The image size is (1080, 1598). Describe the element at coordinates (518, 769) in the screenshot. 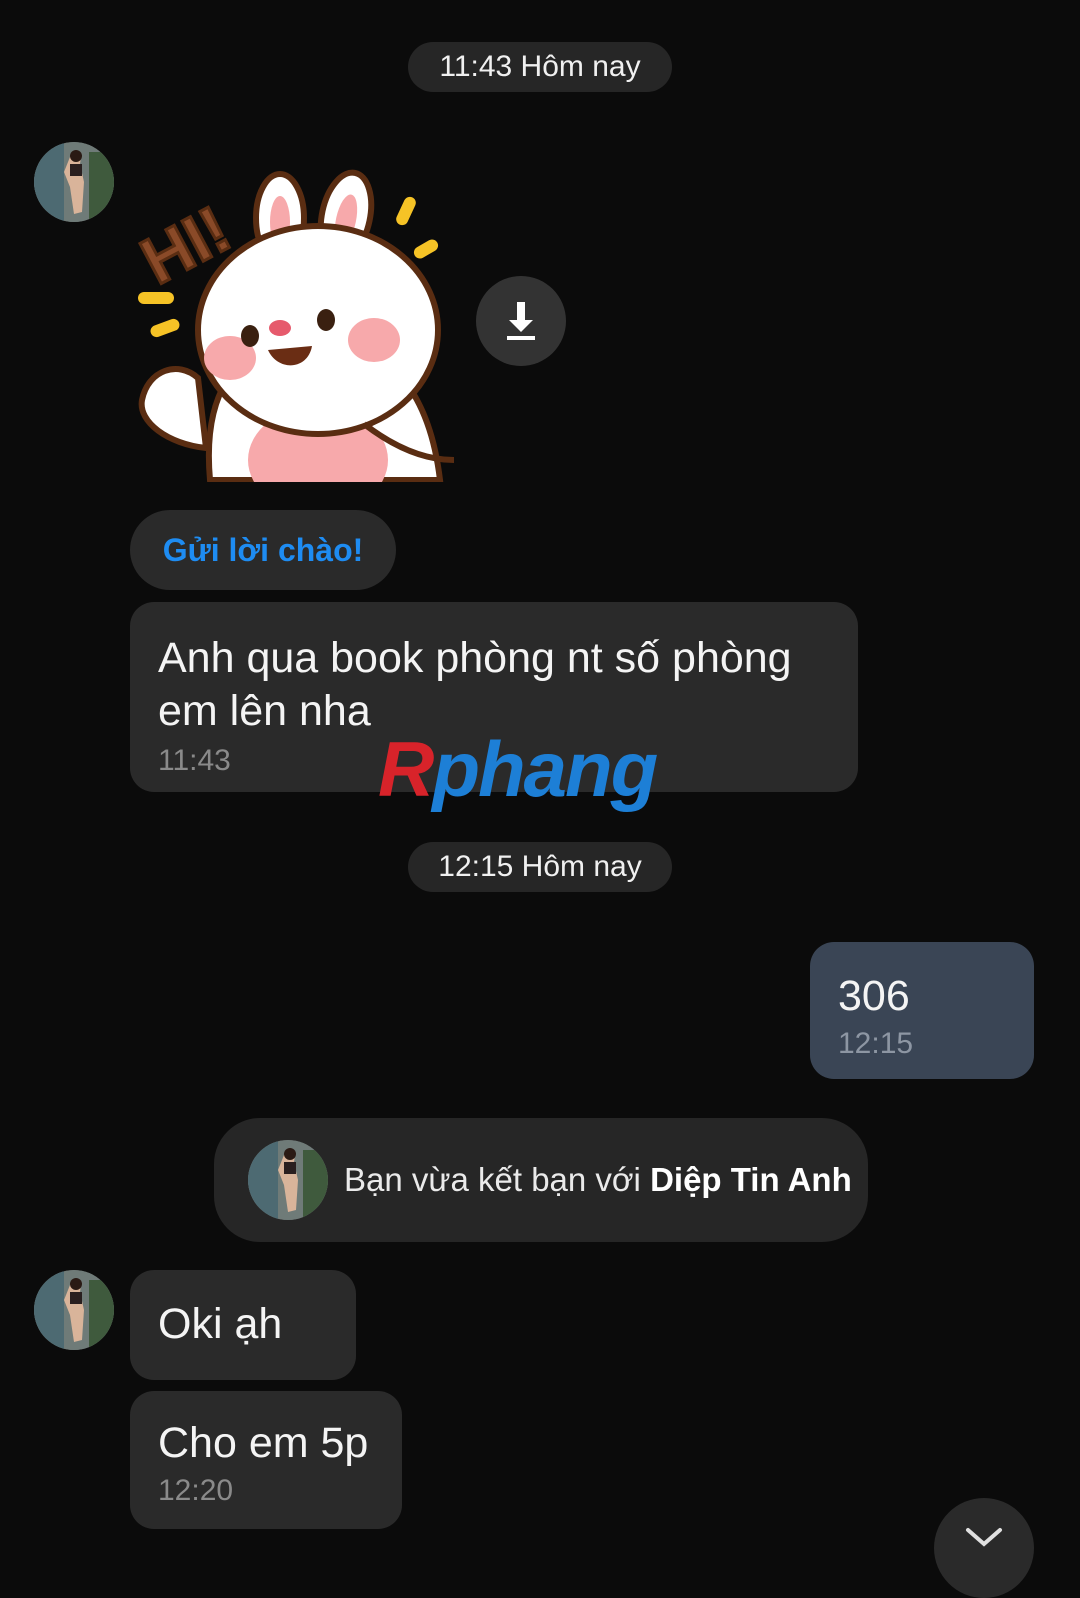

I see `watermark-logo: Rphang` at that location.